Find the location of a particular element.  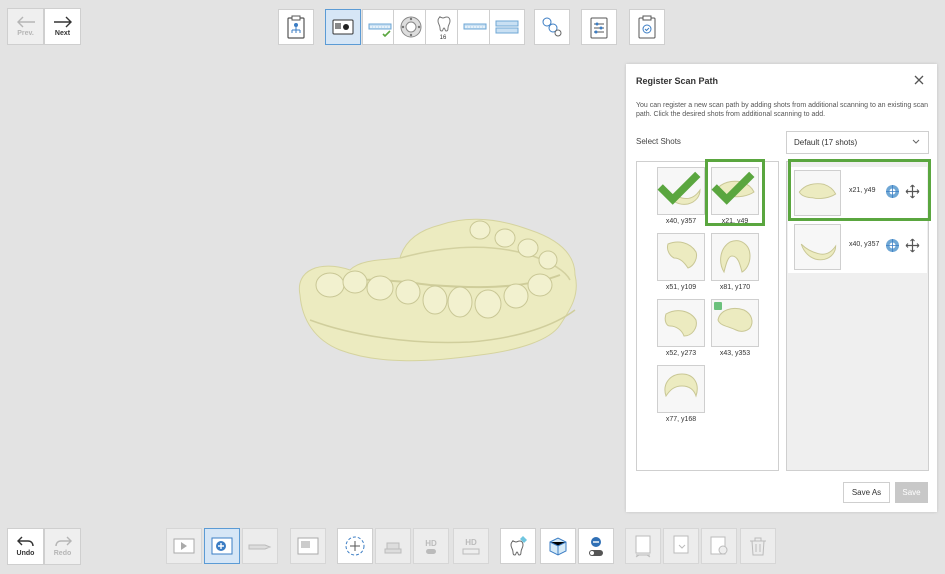

play-icon is located at coordinates (184, 546).